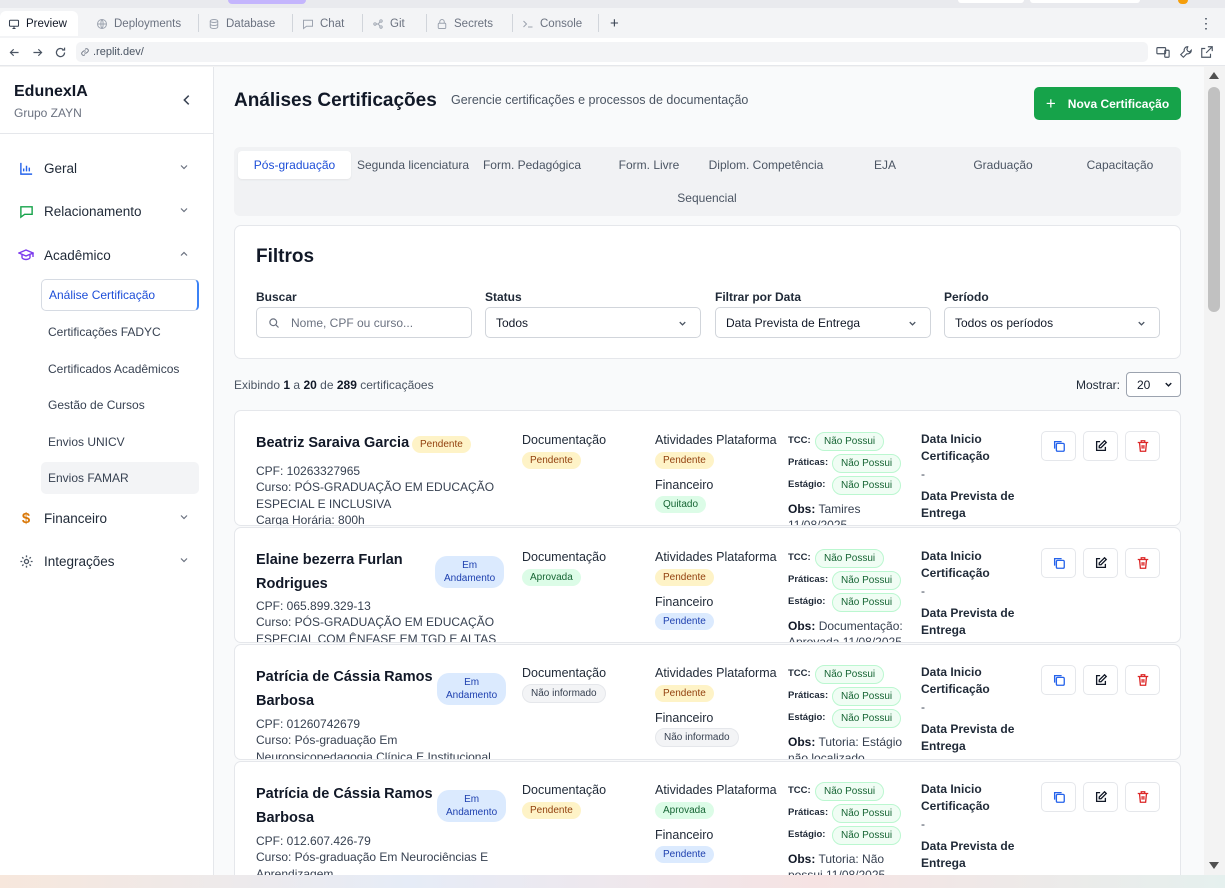  I want to click on reload-icon, so click(60, 52).